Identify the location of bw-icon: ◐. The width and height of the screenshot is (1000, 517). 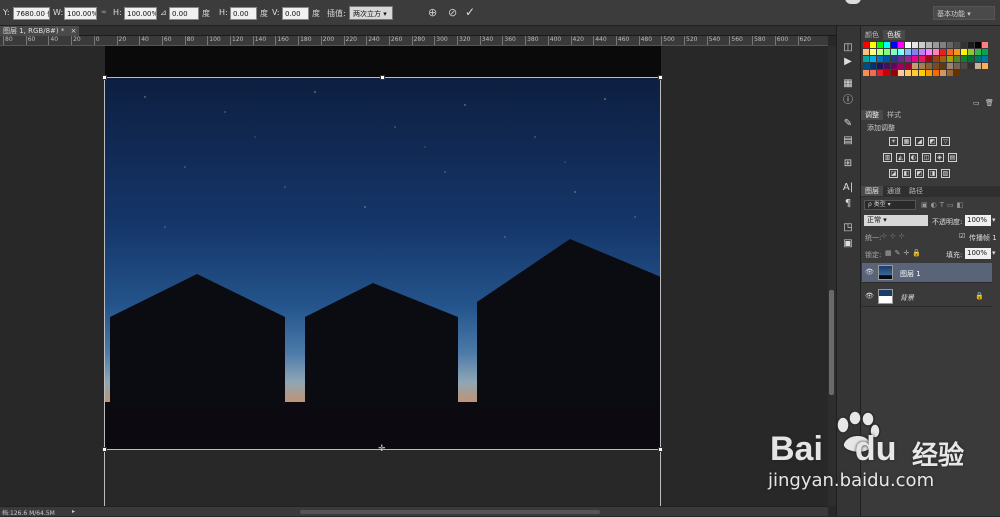
(913, 157).